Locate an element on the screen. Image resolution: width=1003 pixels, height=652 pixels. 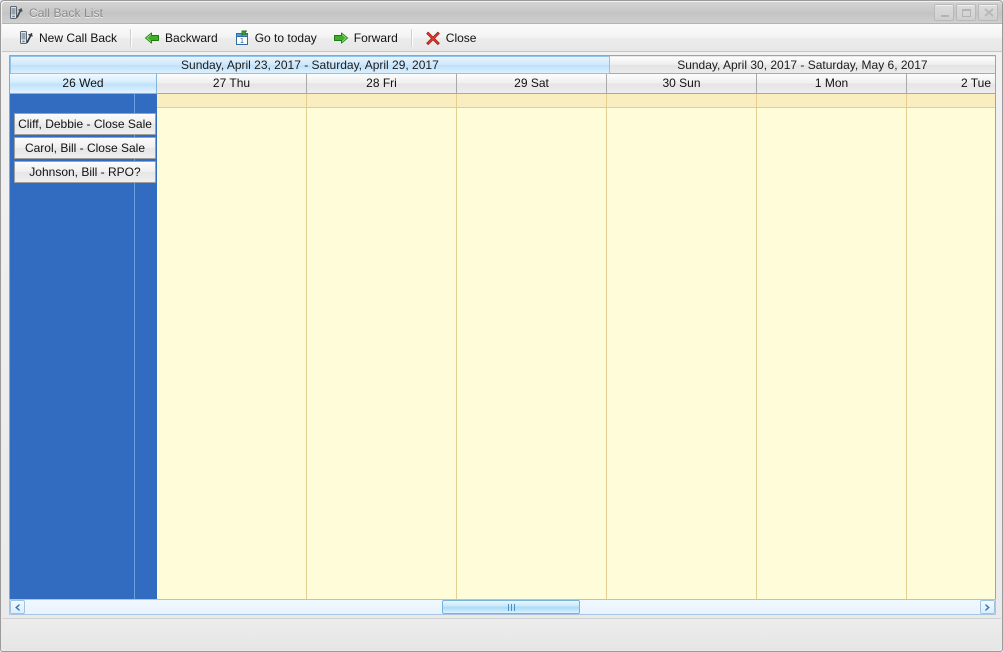
day-header-label: 1 Mon is located at coordinates (831, 83).